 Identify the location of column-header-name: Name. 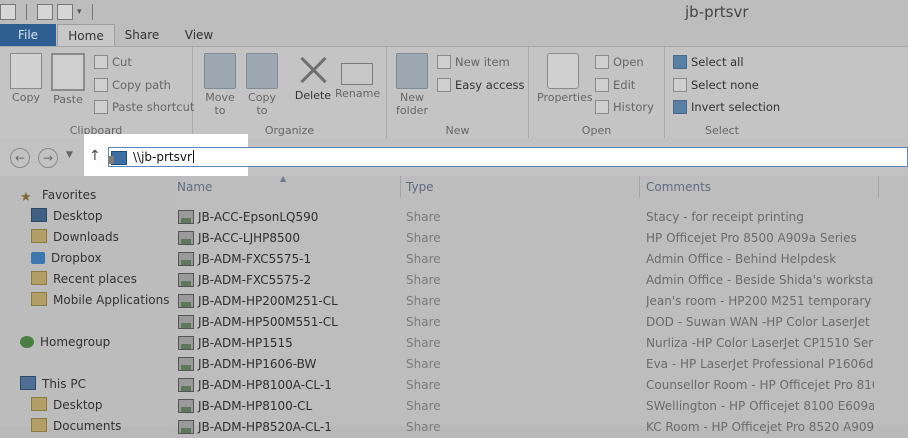
(194, 187).